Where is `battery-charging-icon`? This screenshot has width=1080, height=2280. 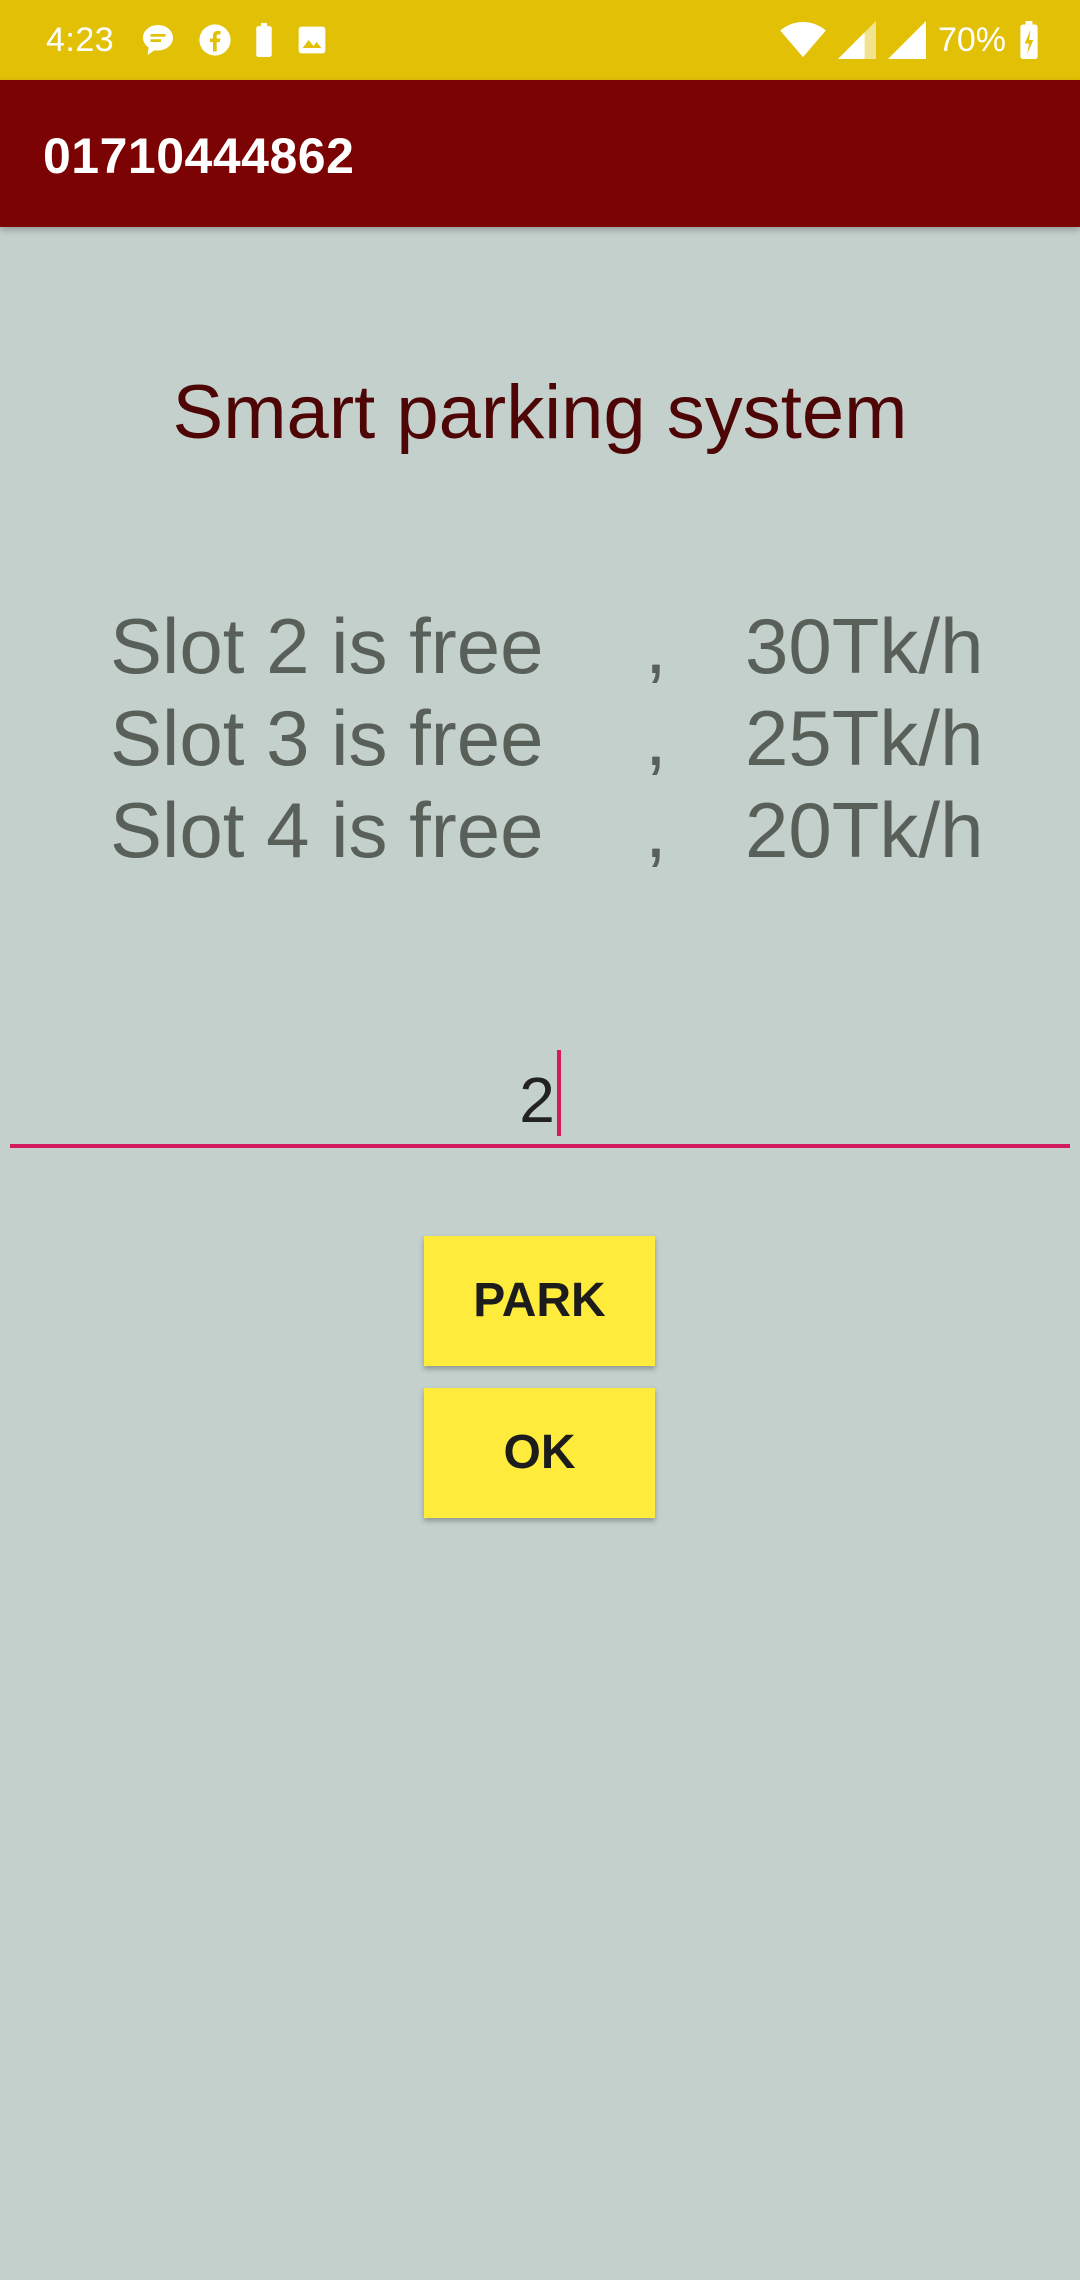
battery-charging-icon is located at coordinates (1029, 40).